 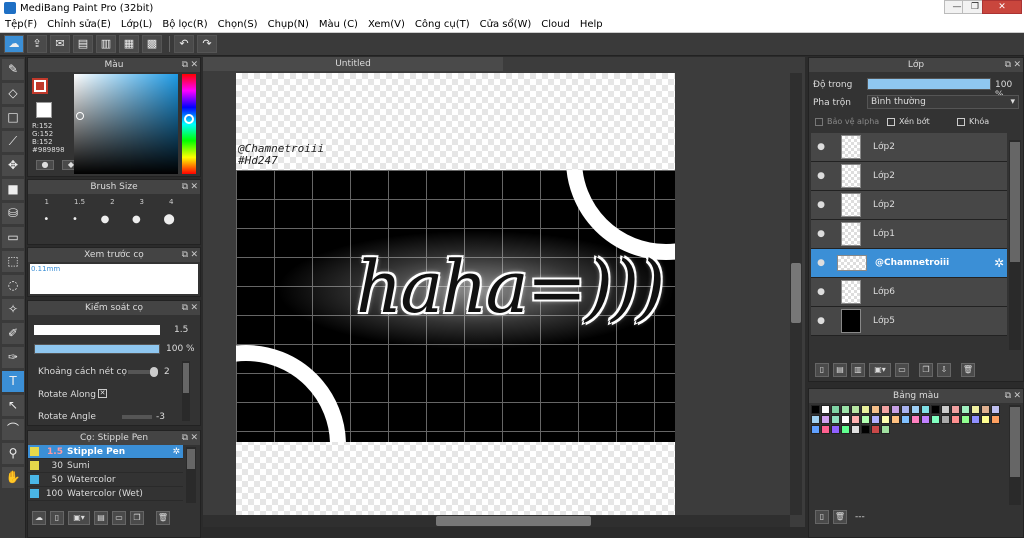 What do you see at coordinates (926, 370) in the screenshot?
I see `duplicate-layer-icon: ❐` at bounding box center [926, 370].